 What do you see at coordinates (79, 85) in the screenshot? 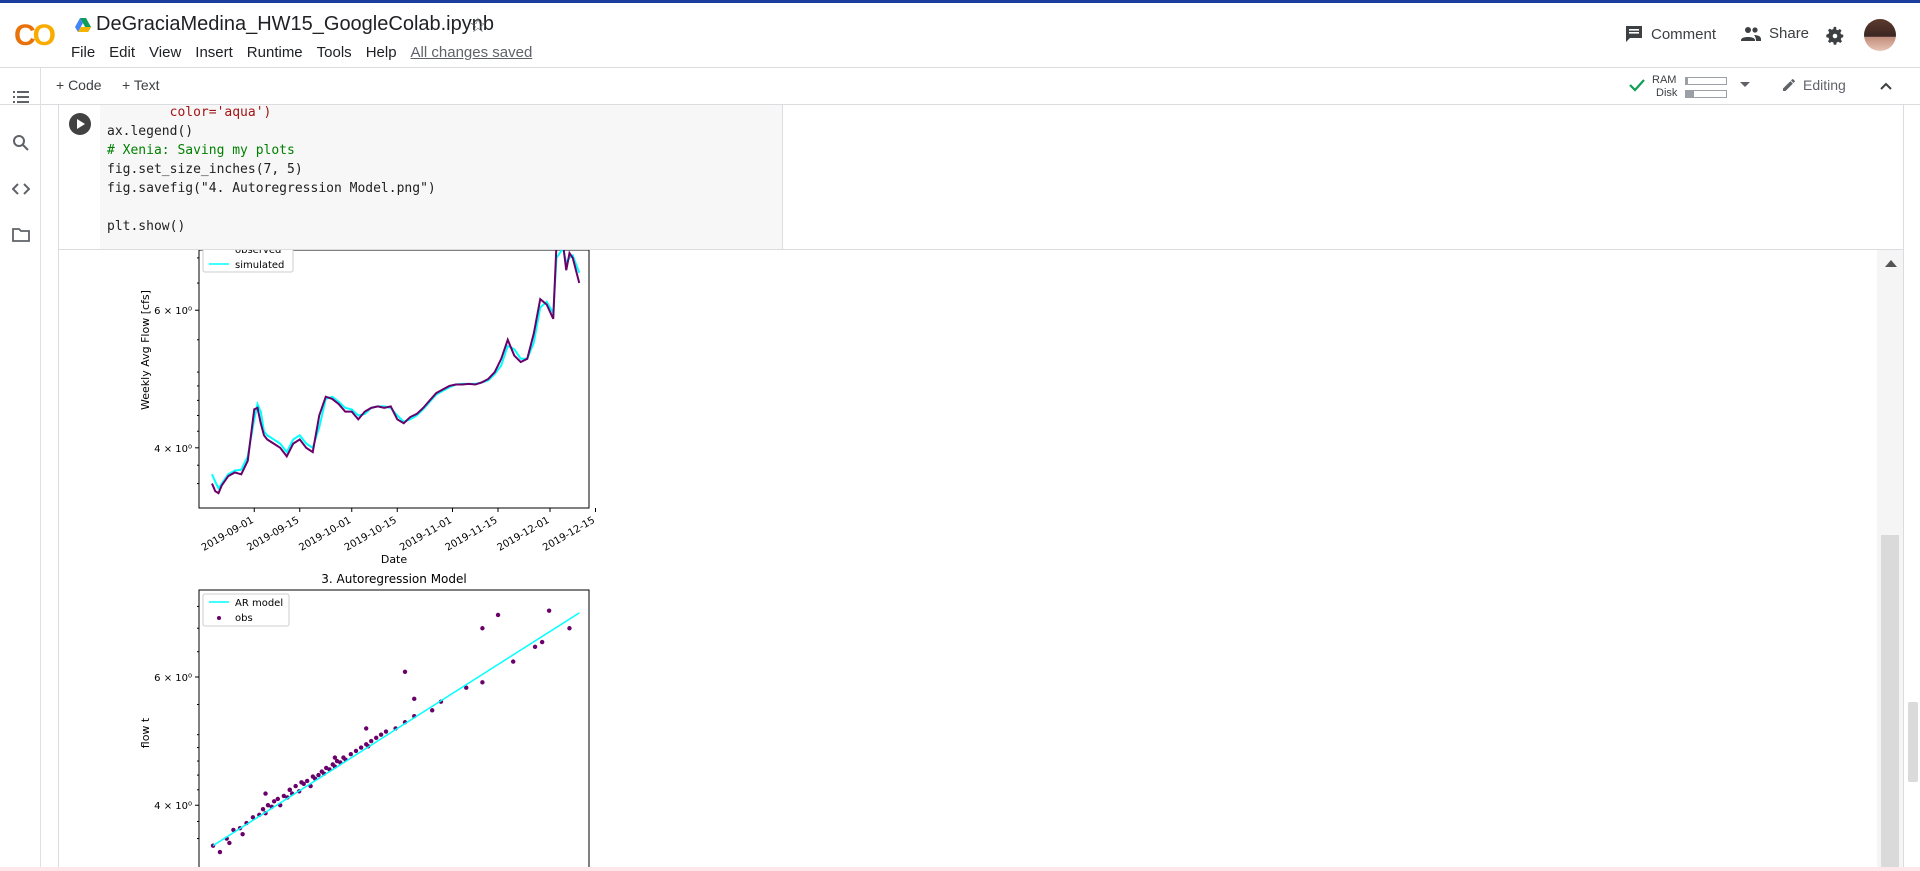
I see `add-code-button: + Code` at bounding box center [79, 85].